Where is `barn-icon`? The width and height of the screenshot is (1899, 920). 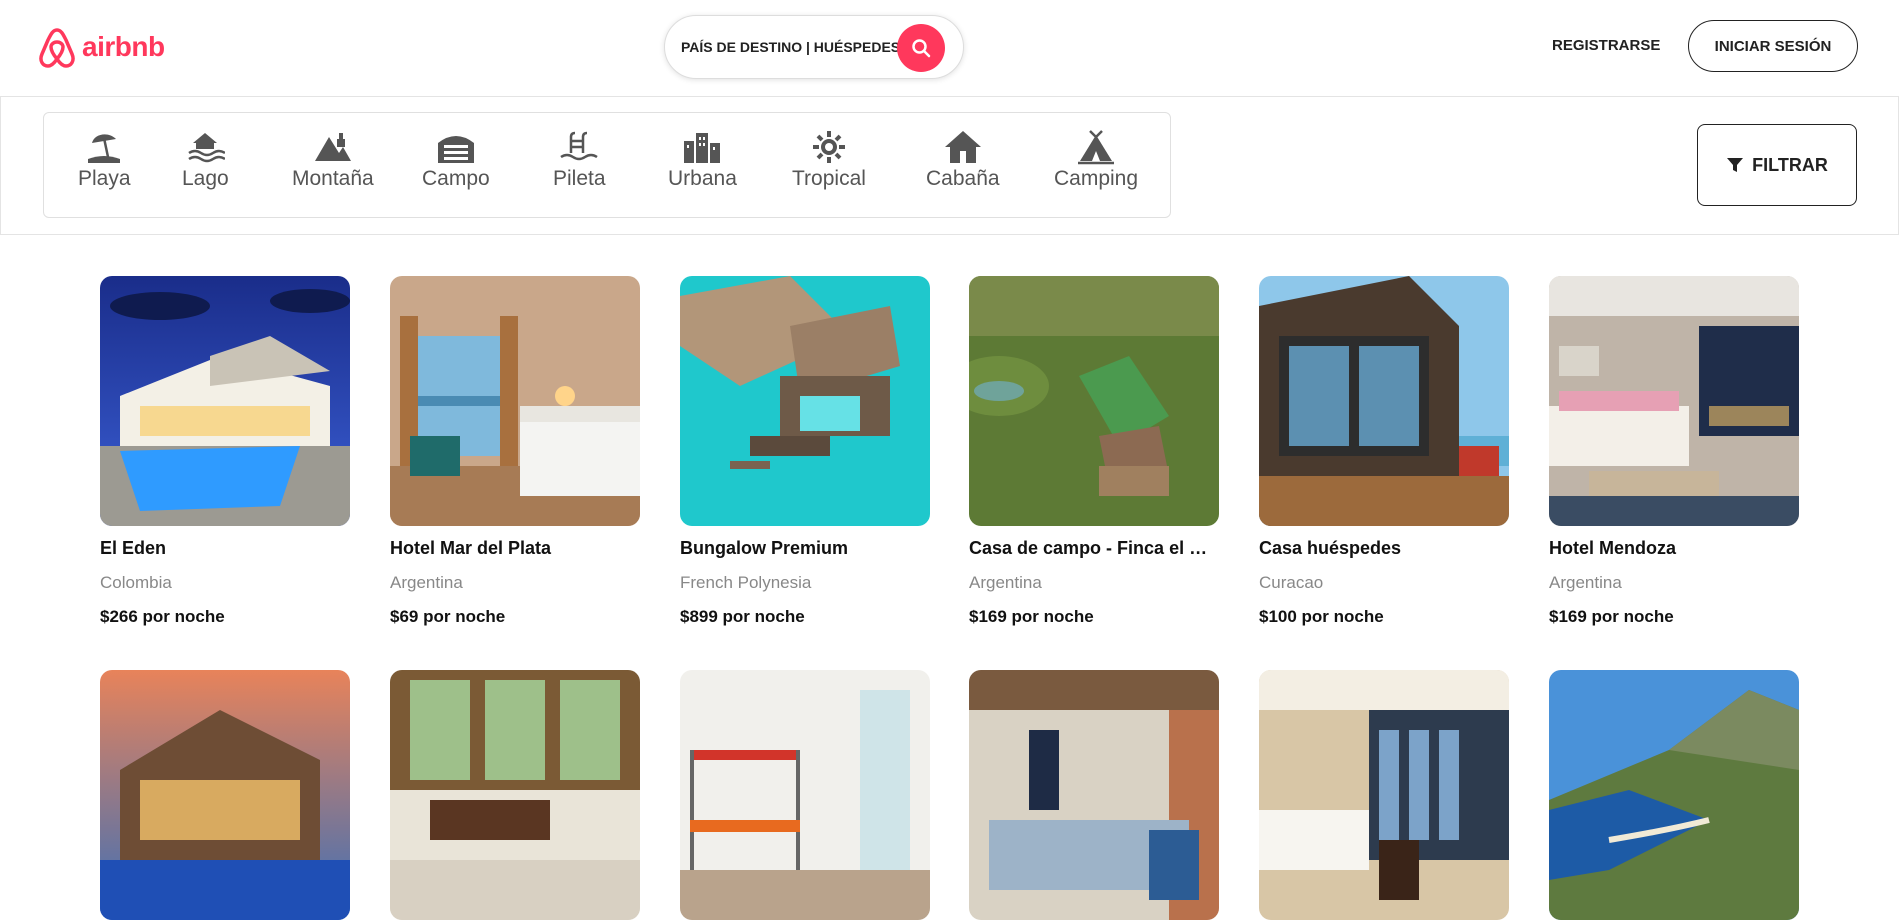
barn-icon is located at coordinates (455, 149).